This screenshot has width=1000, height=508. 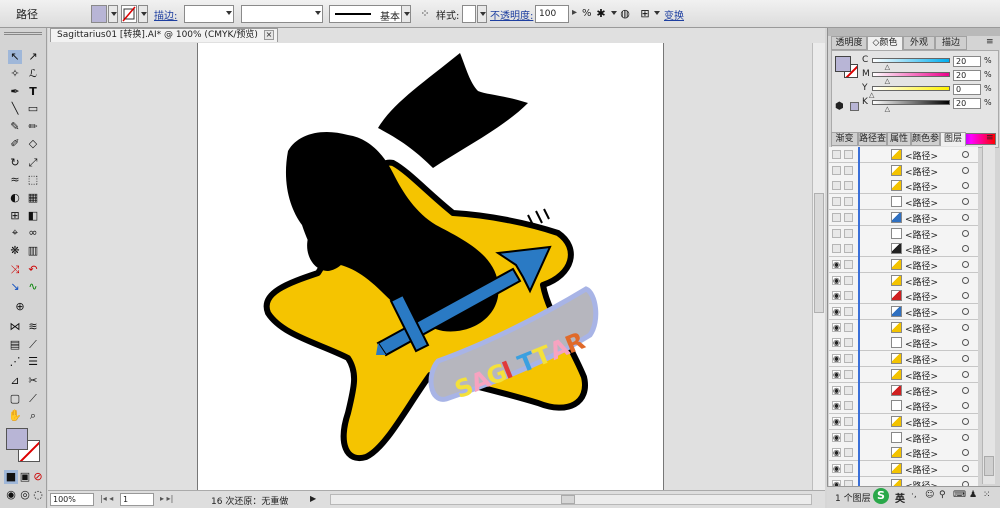 What do you see at coordinates (989, 466) in the screenshot?
I see `layers-scroll-thumb` at bounding box center [989, 466].